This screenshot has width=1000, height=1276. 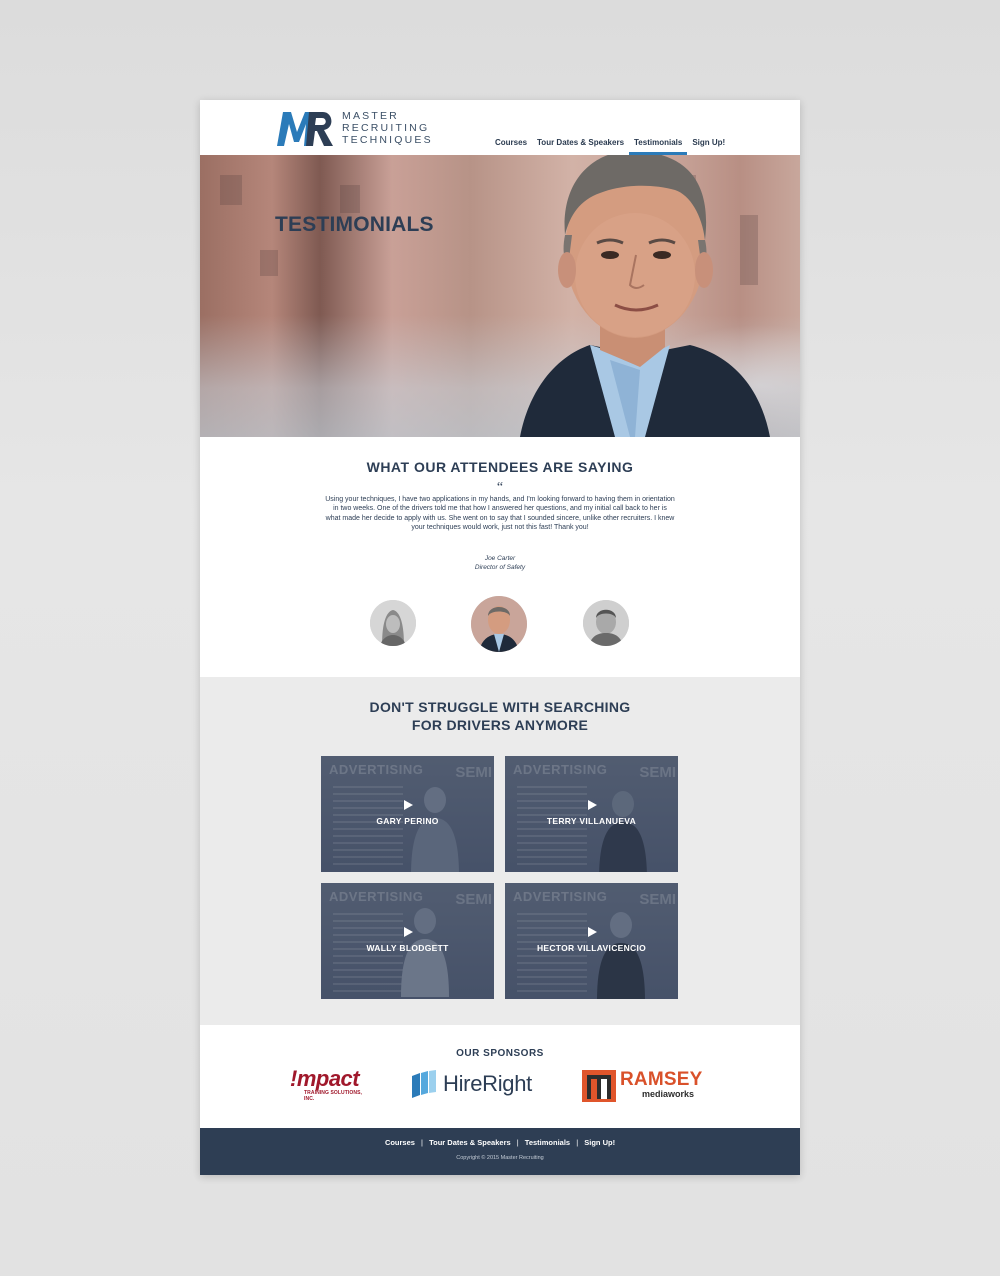 I want to click on hireright-logo-text: HireRight, so click(x=487, y=1083).